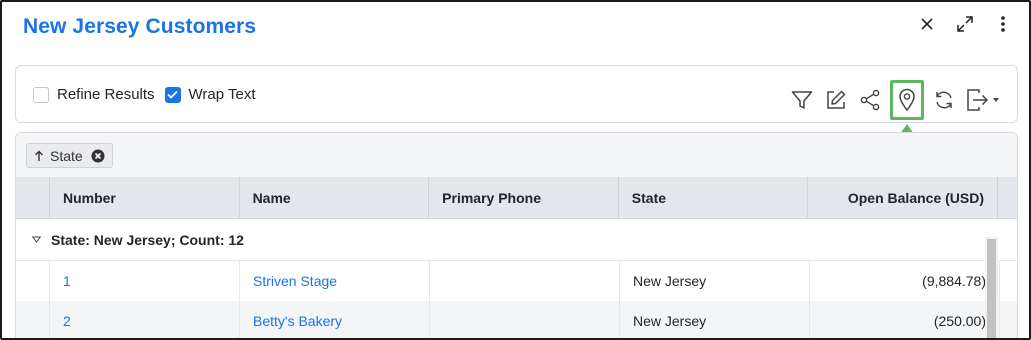  Describe the element at coordinates (33, 198) in the screenshot. I see `header-spacer` at that location.